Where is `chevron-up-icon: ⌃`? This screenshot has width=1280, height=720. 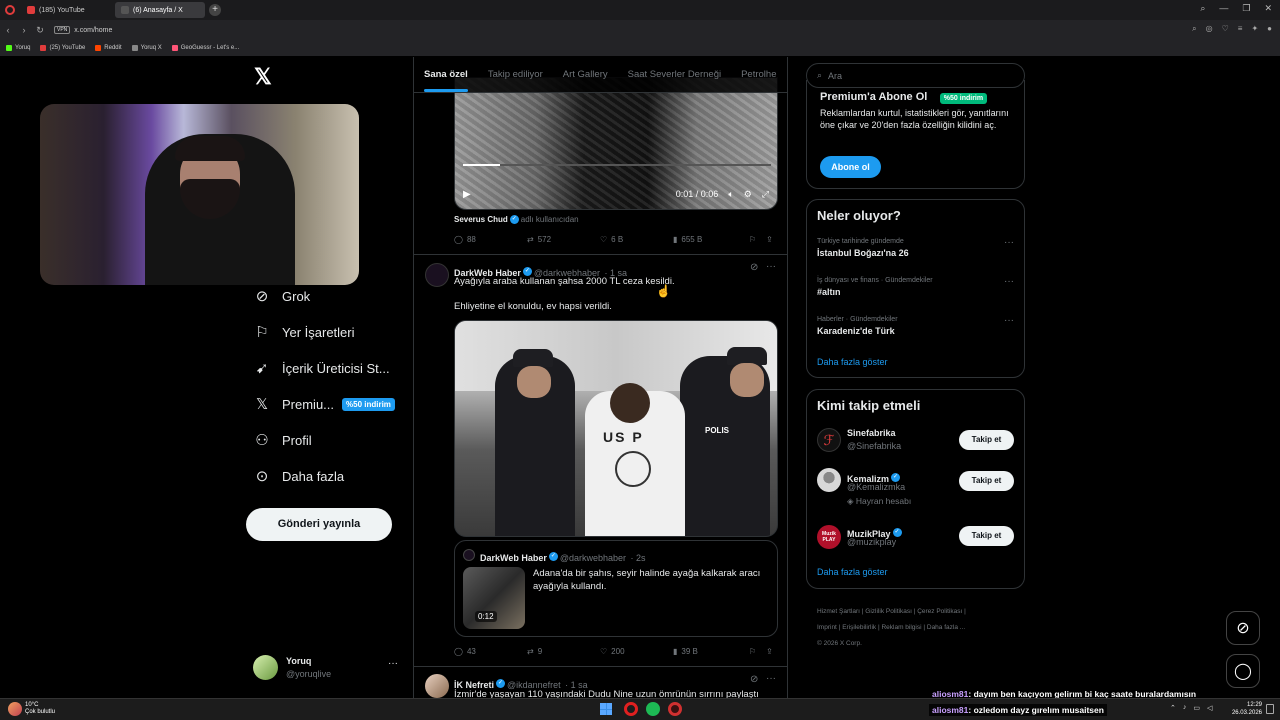
chevron-up-icon: ⌃ is located at coordinates (1173, 708).